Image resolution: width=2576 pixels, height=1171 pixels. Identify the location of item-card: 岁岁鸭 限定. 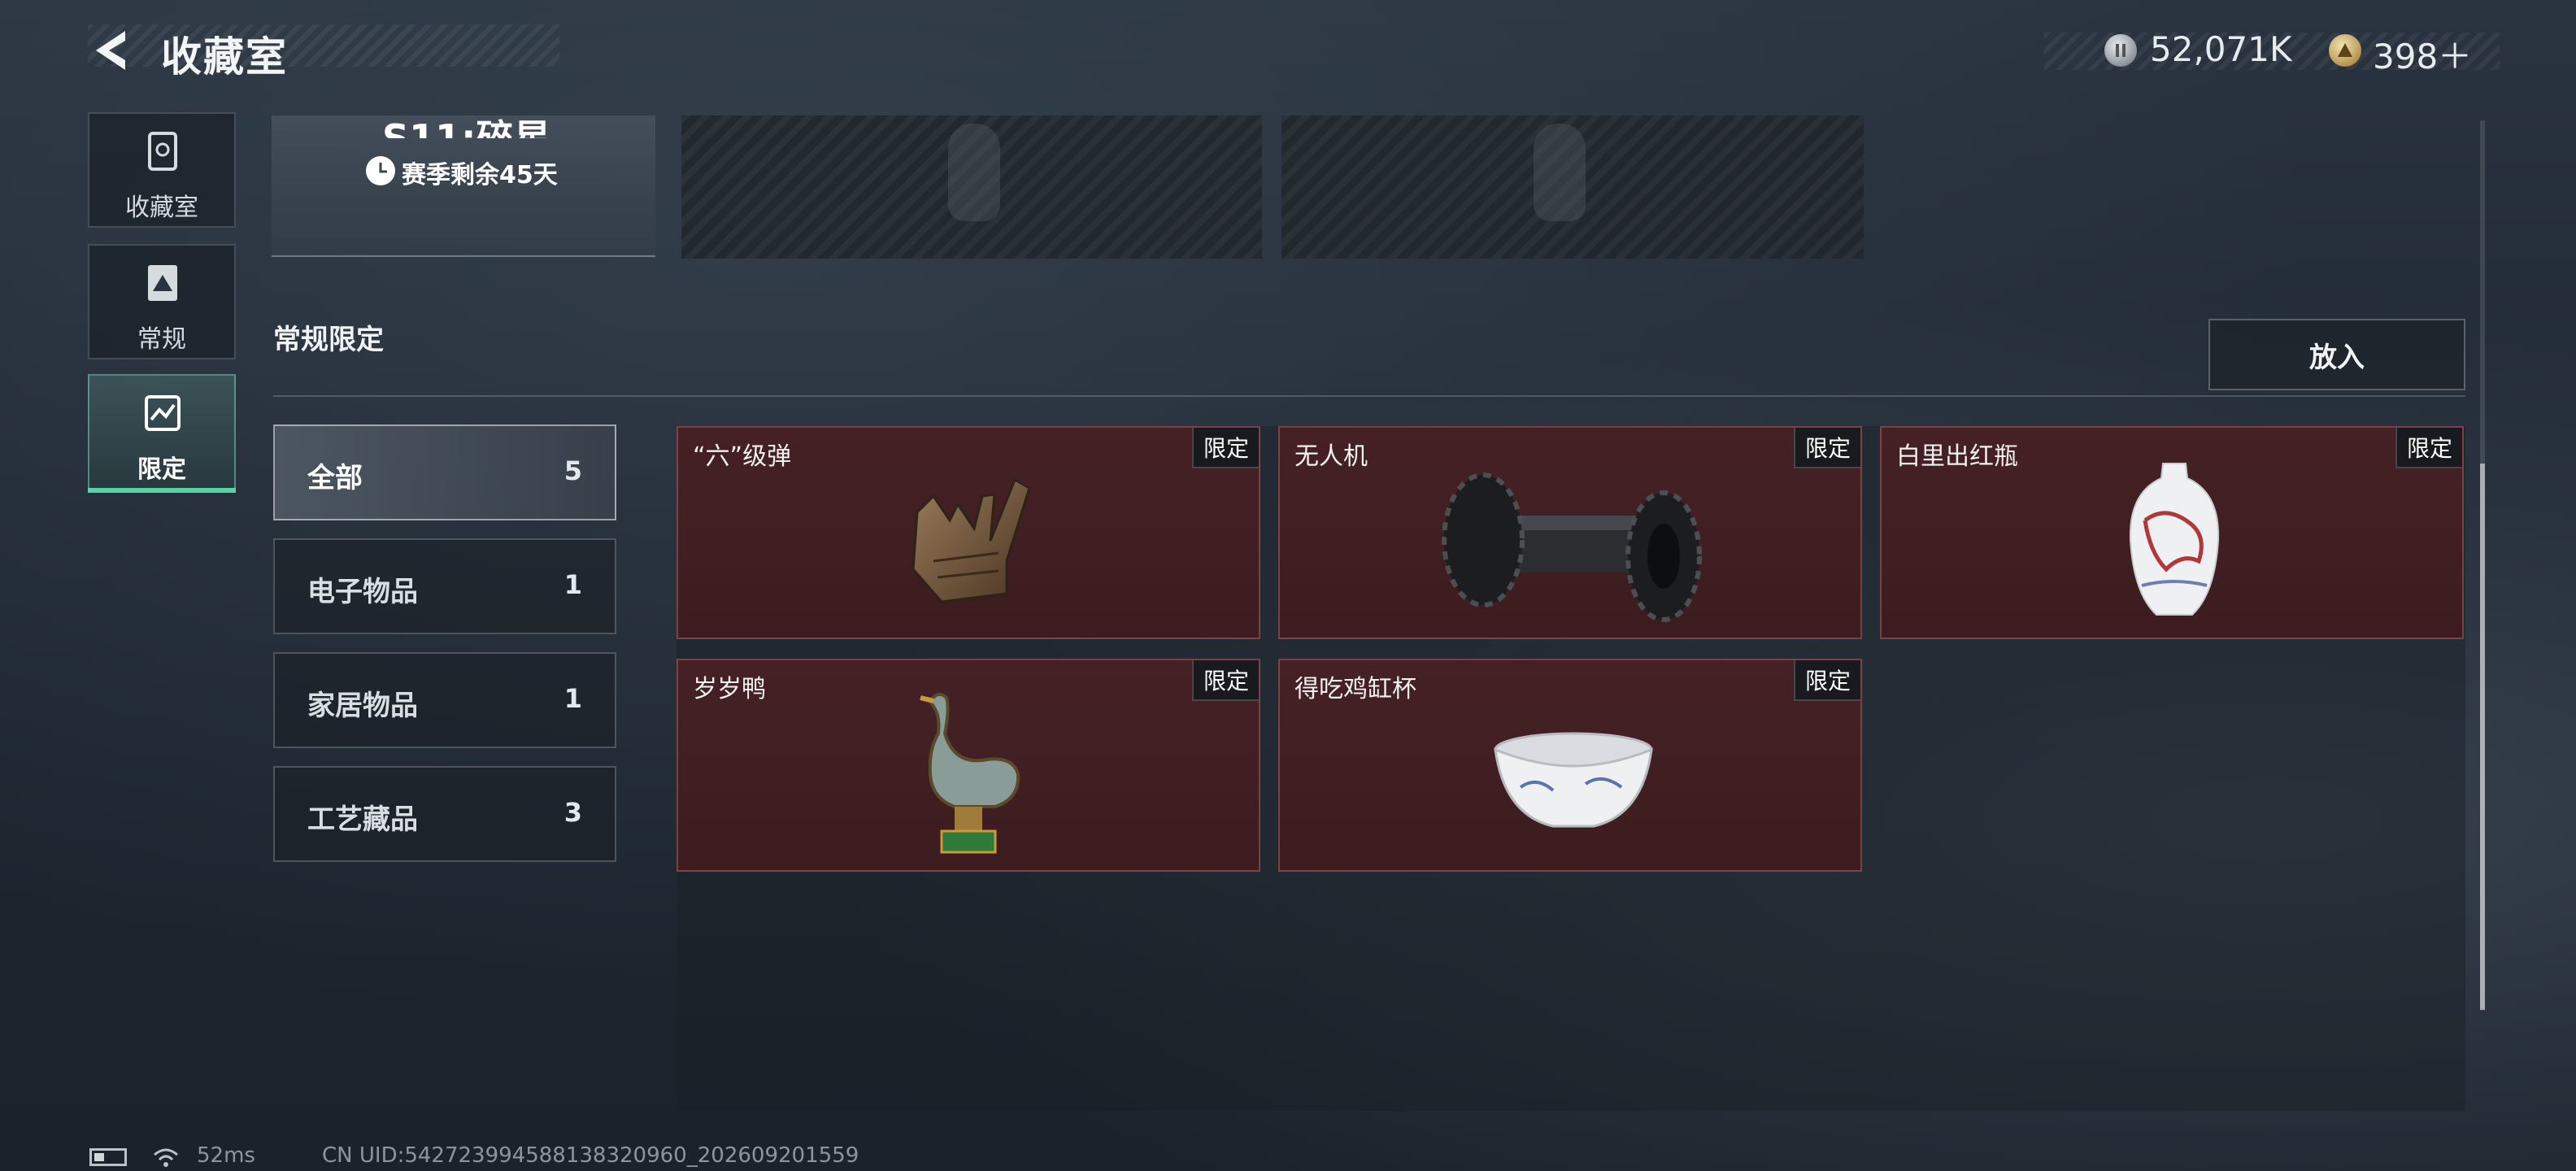
(969, 765).